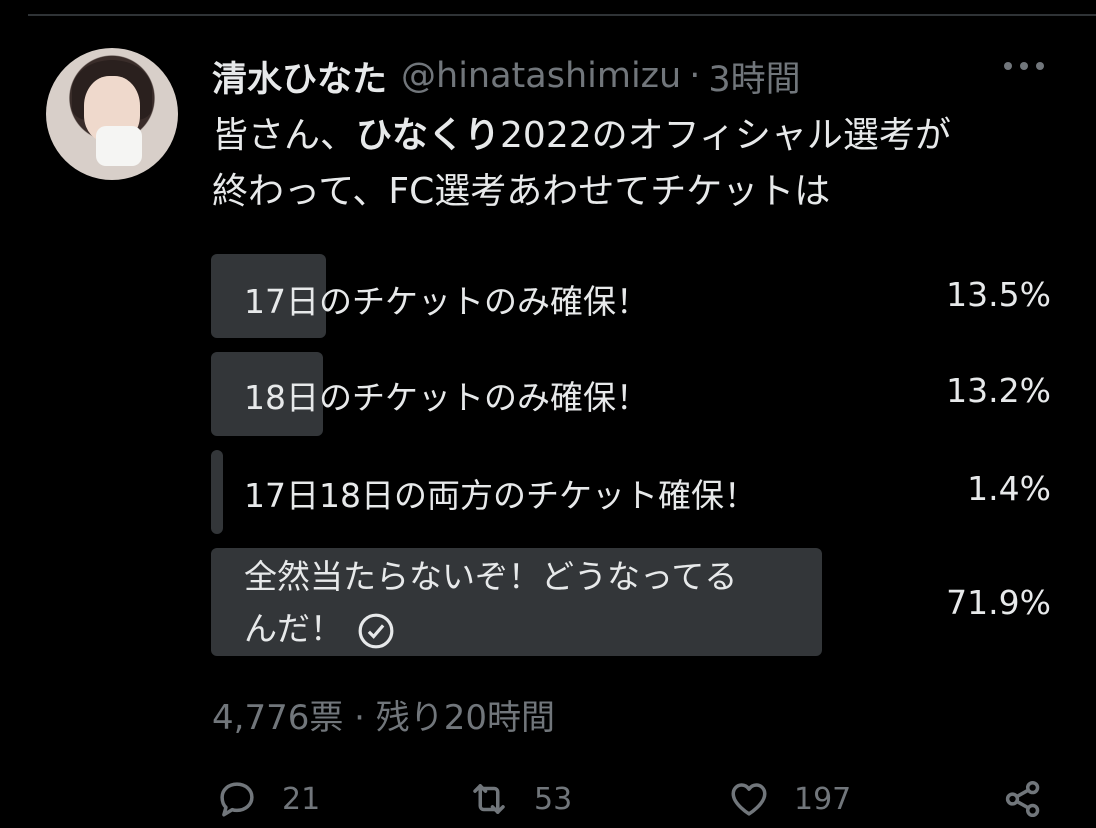  Describe the element at coordinates (998, 602) in the screenshot. I see `poll-option-percent: 71.9%` at that location.